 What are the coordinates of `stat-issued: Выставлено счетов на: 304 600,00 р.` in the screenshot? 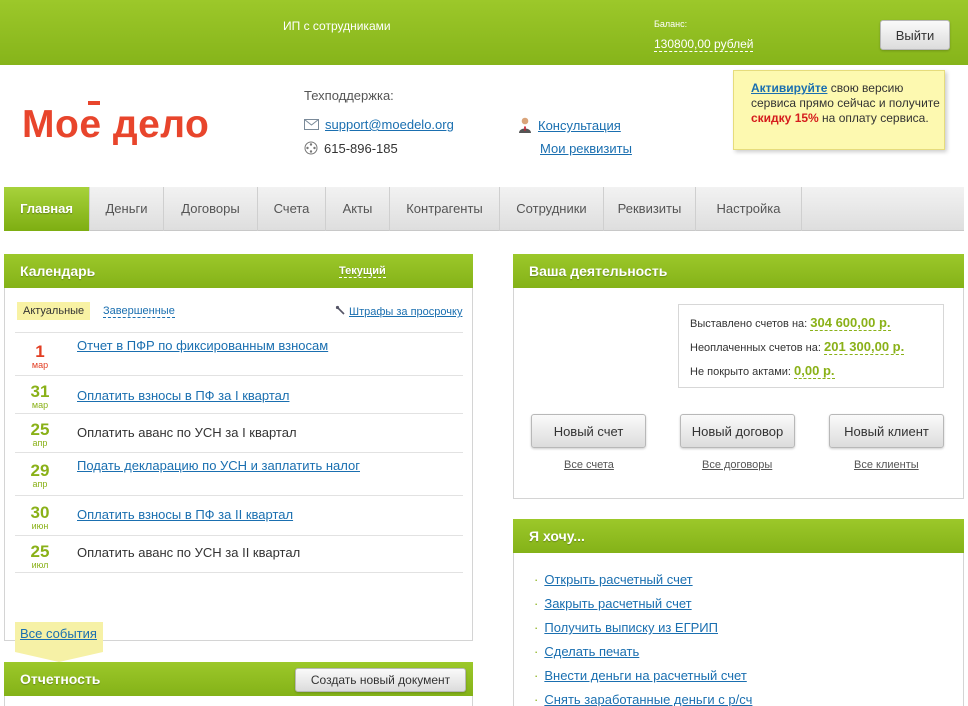 It's located at (790, 323).